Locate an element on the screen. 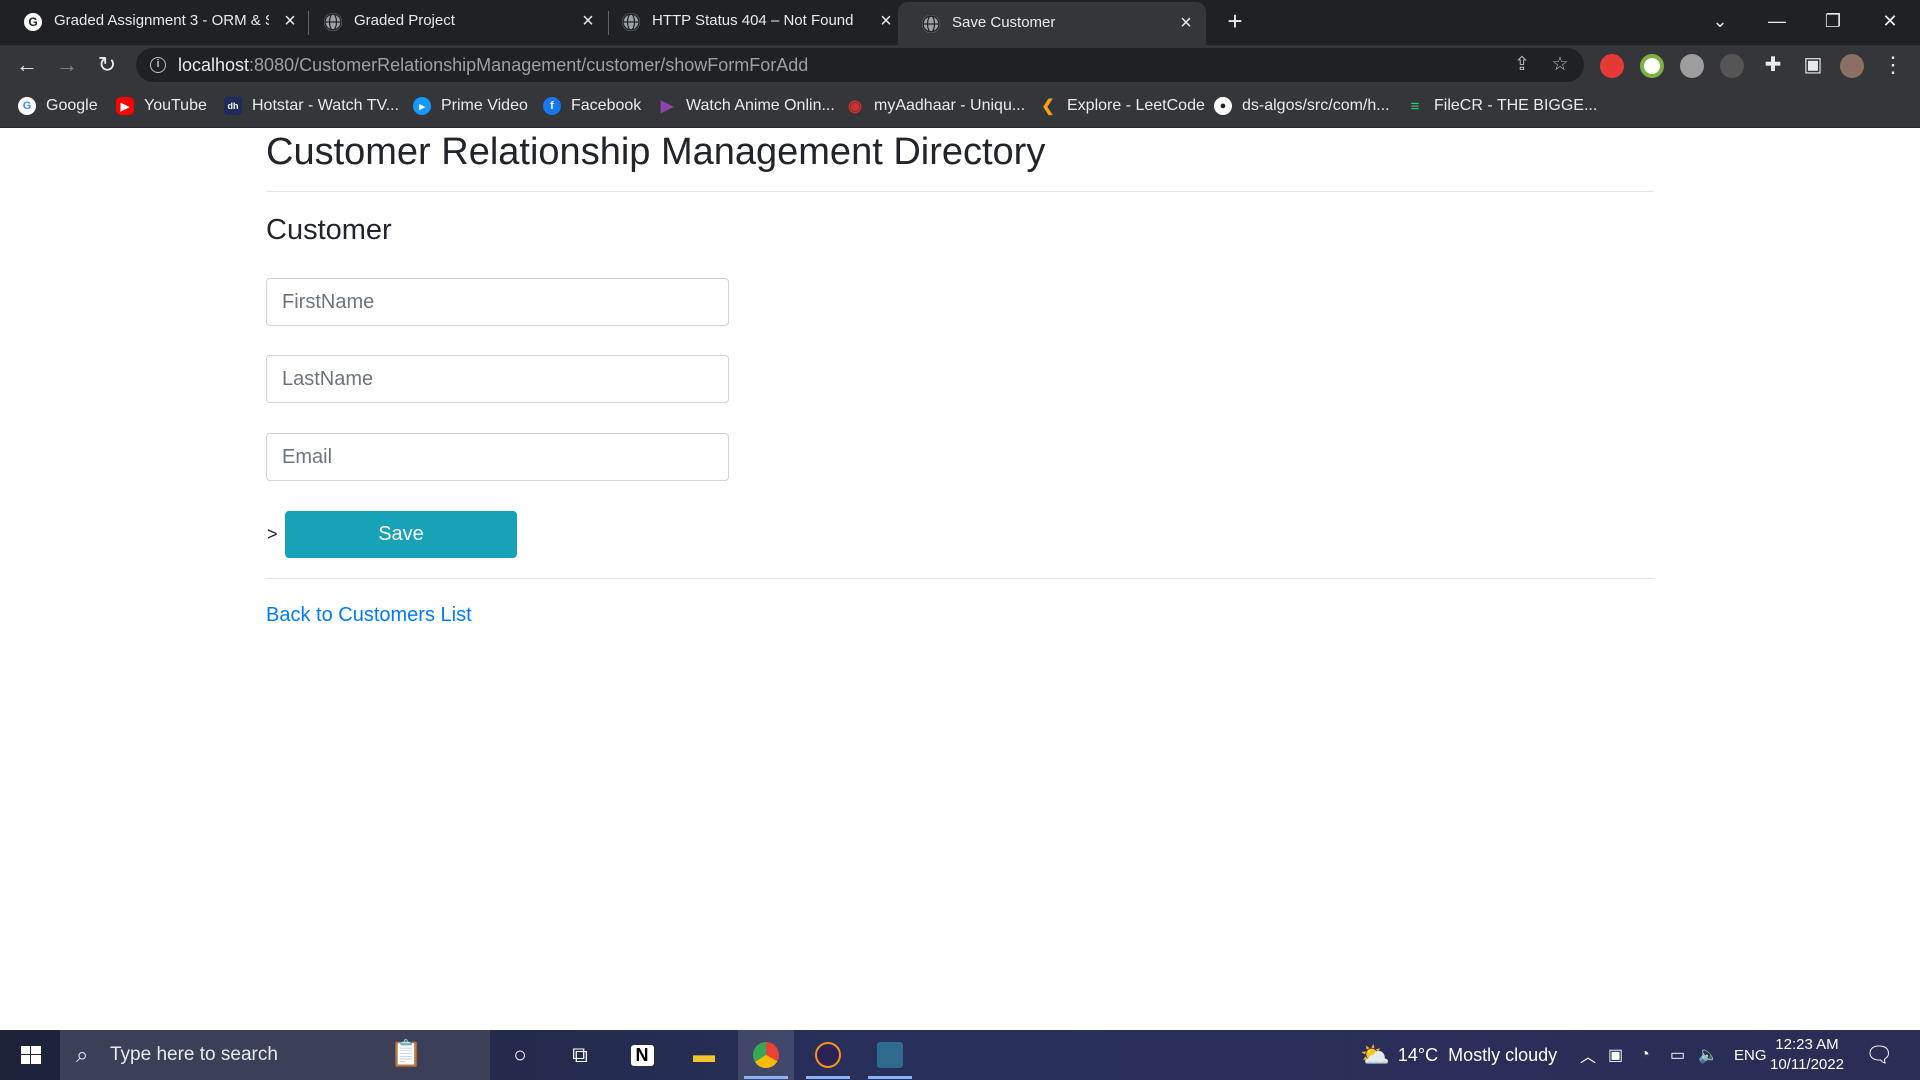 The image size is (1920, 1080). extension-circle-icon is located at coordinates (1732, 66).